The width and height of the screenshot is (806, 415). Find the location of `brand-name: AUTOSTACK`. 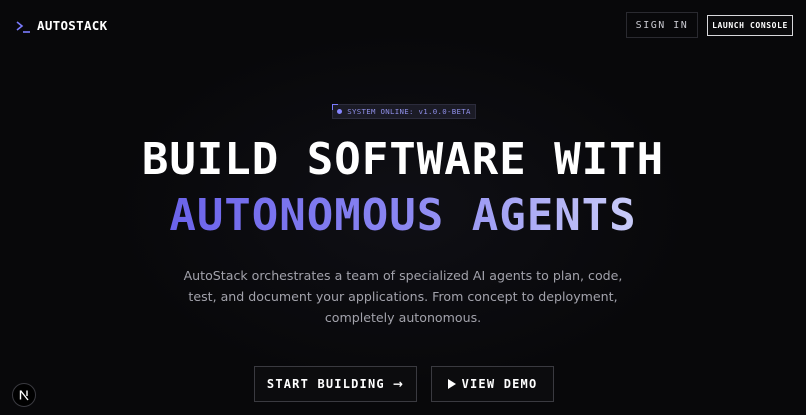

brand-name: AUTOSTACK is located at coordinates (72, 25).